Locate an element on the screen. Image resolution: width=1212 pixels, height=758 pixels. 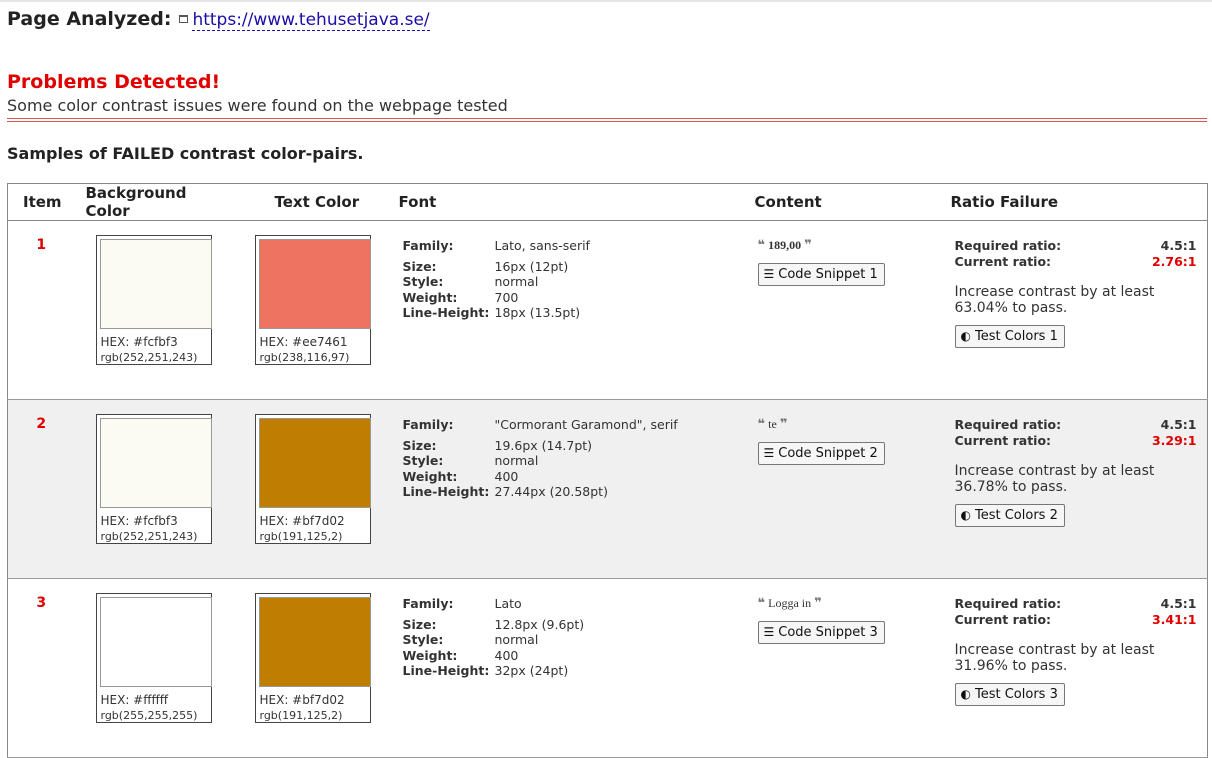
text-swatch-card: HEX: #bf7d02 rgb(191,125,2) is located at coordinates (312, 658).